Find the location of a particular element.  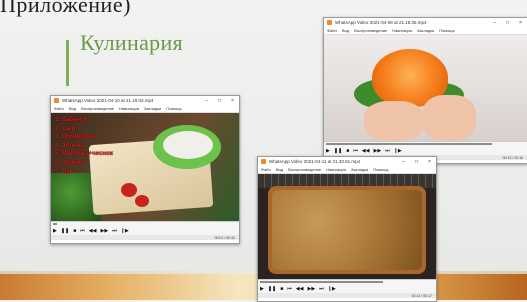

recipe-line: 5. Майонез+чеснок is located at coordinates (84, 154).